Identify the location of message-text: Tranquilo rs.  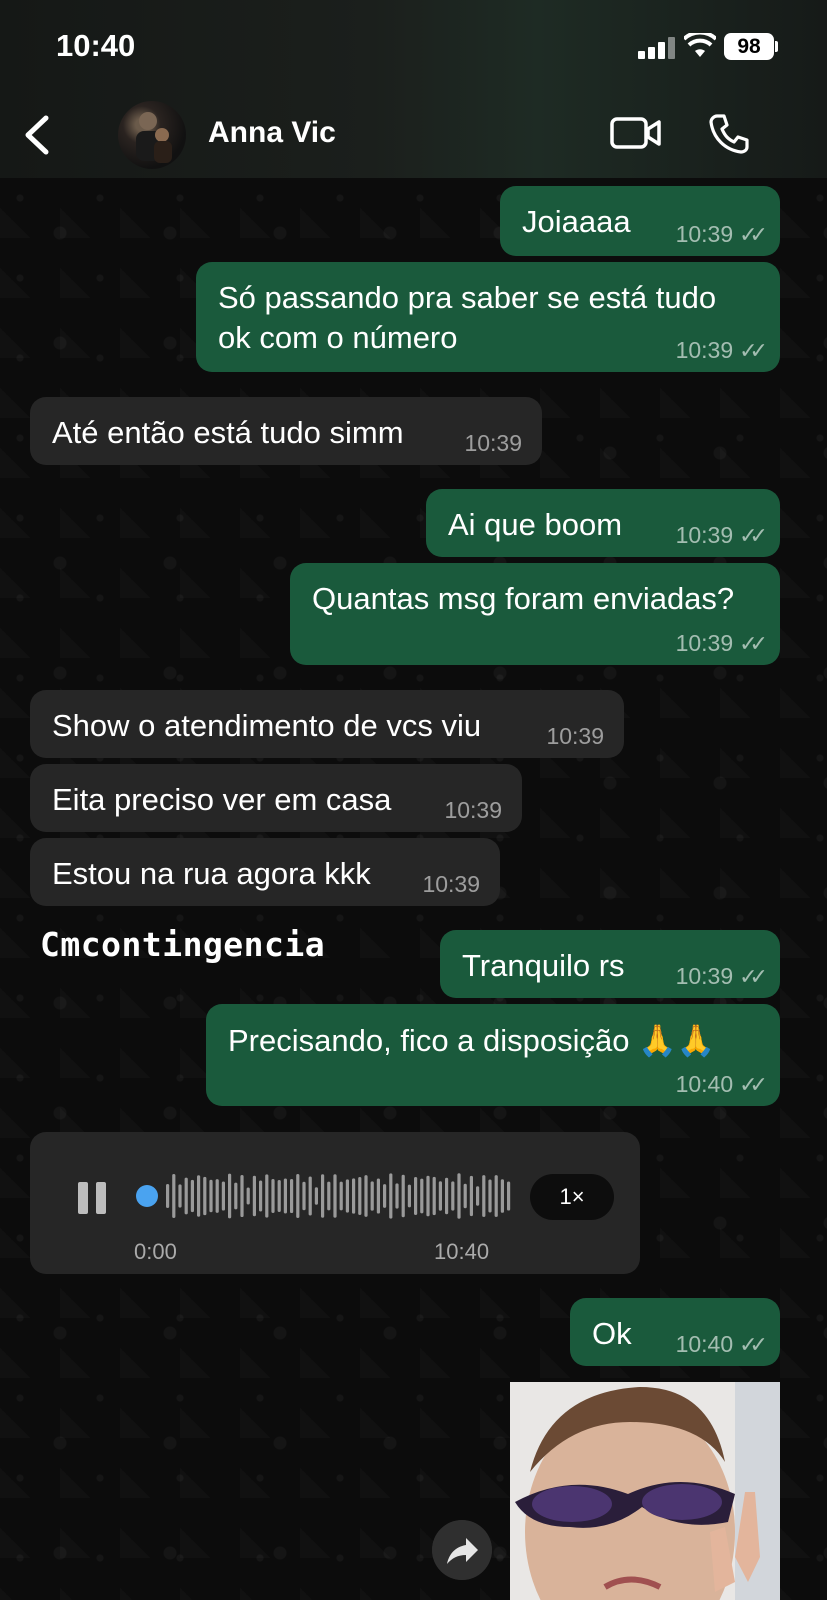
(543, 965).